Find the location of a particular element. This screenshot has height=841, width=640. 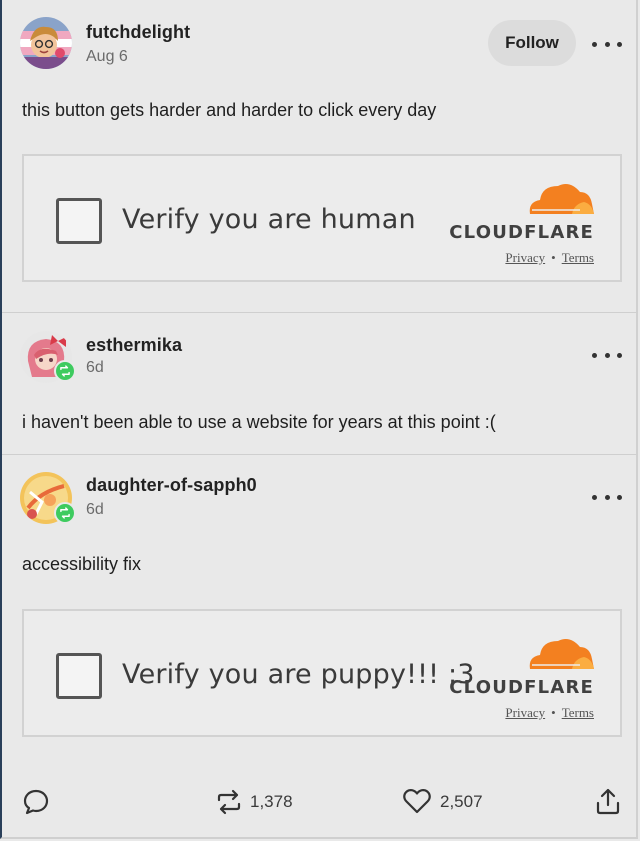

comment-username: esthermika is located at coordinates (134, 345).